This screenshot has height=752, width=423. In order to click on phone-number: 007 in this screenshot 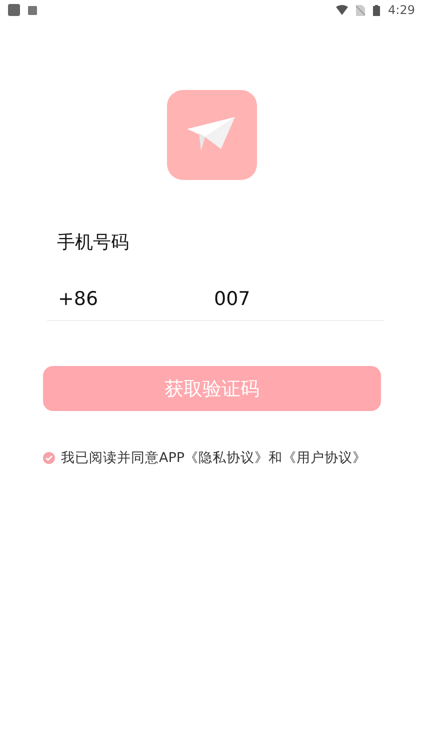, I will do `click(232, 299)`.